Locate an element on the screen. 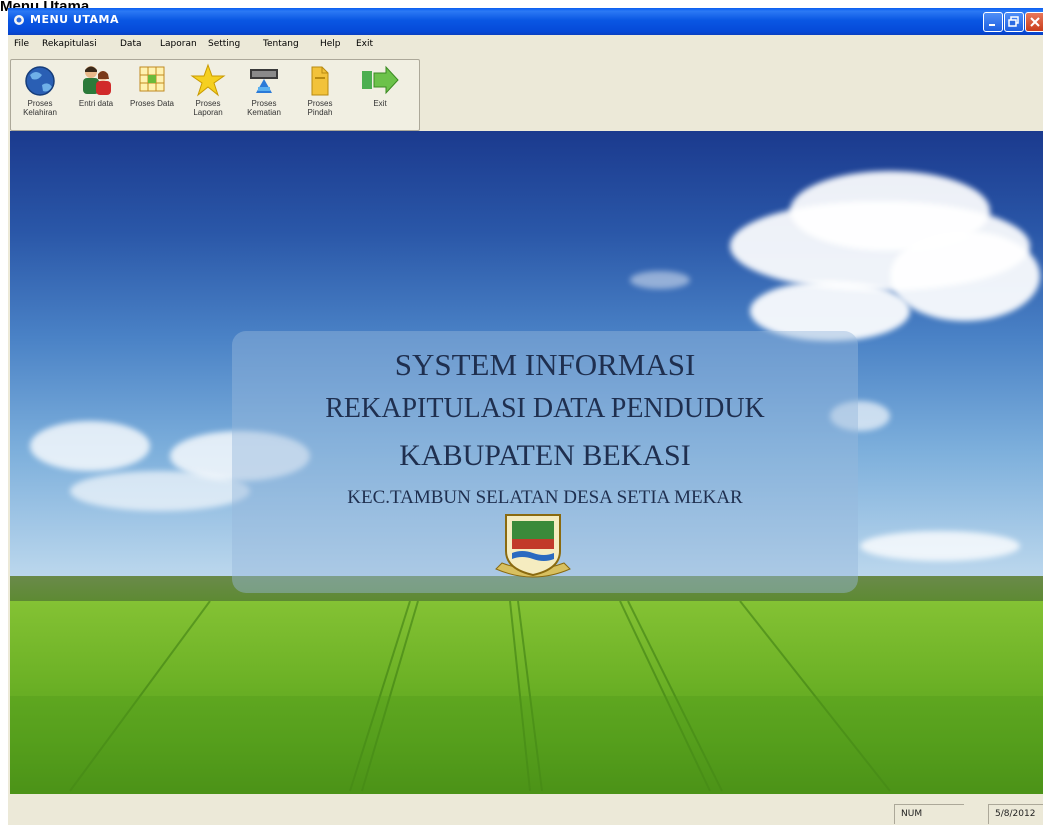 The image size is (1043, 825). banner-line-2: REKAPITULASI DATA PENDUDUK is located at coordinates (545, 408).